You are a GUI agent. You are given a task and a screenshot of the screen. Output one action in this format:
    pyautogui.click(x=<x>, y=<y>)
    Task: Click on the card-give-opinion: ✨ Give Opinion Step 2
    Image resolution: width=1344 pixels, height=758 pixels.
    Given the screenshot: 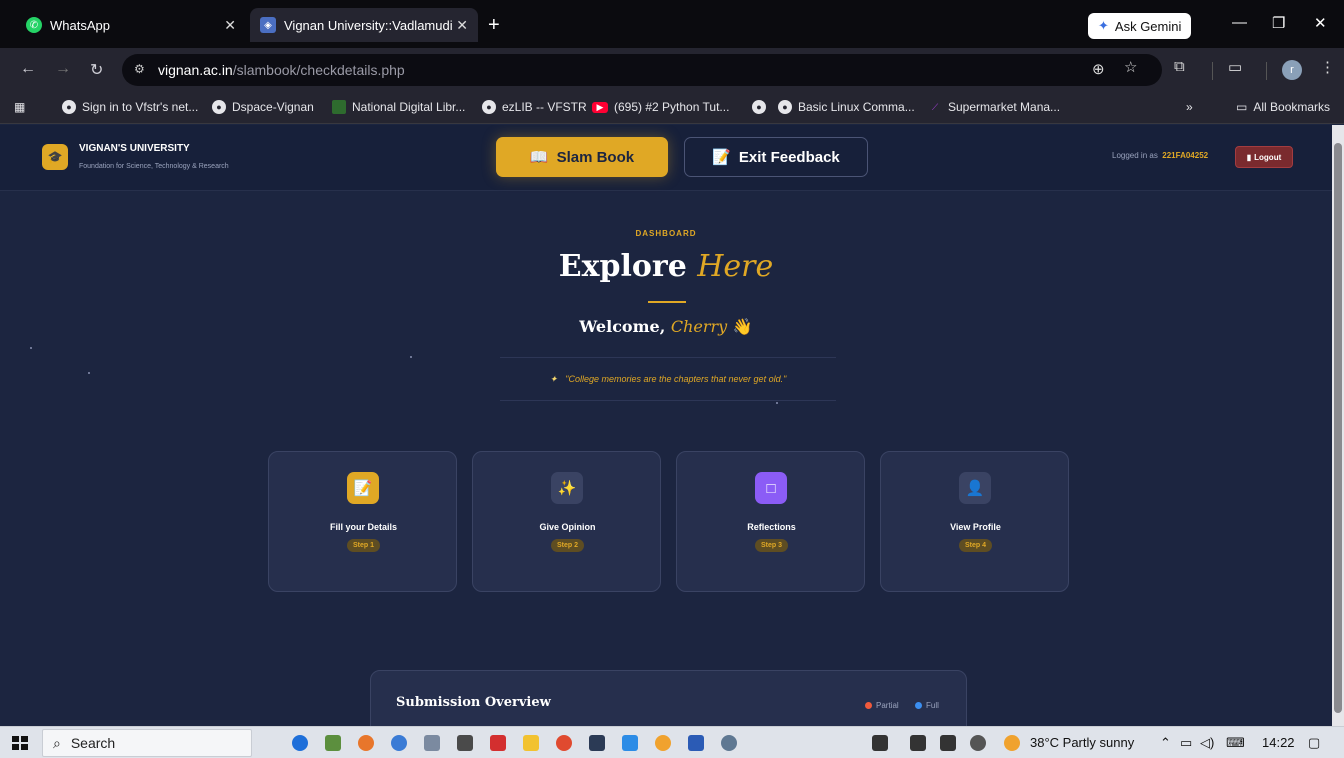 What is the action you would take?
    pyautogui.click(x=566, y=521)
    